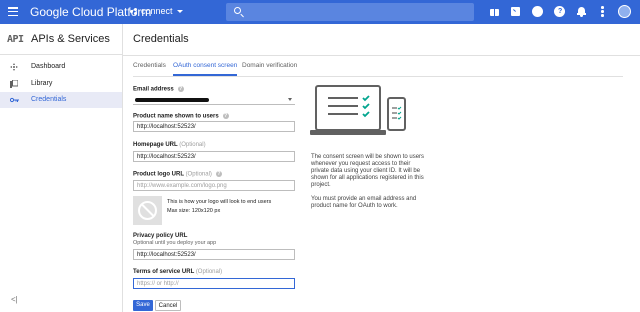 This screenshot has width=640, height=312. I want to click on gift-icon, so click(494, 11).